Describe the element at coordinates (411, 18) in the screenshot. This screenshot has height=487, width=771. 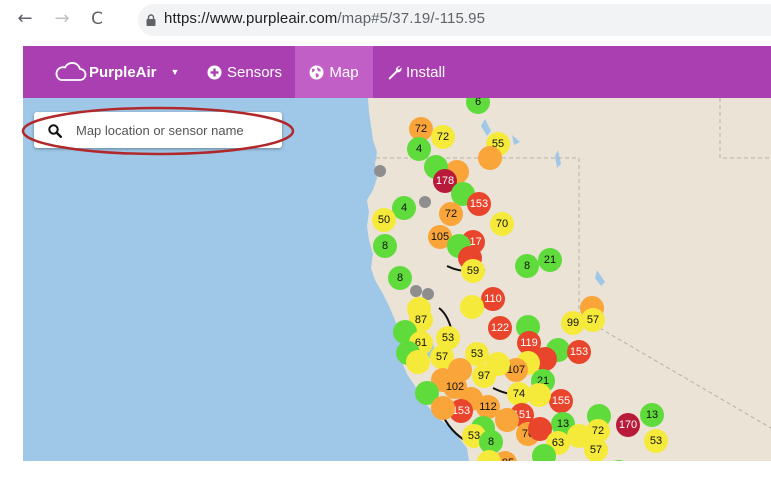
I see `url-path: /map#5/37.19/-115.95` at that location.